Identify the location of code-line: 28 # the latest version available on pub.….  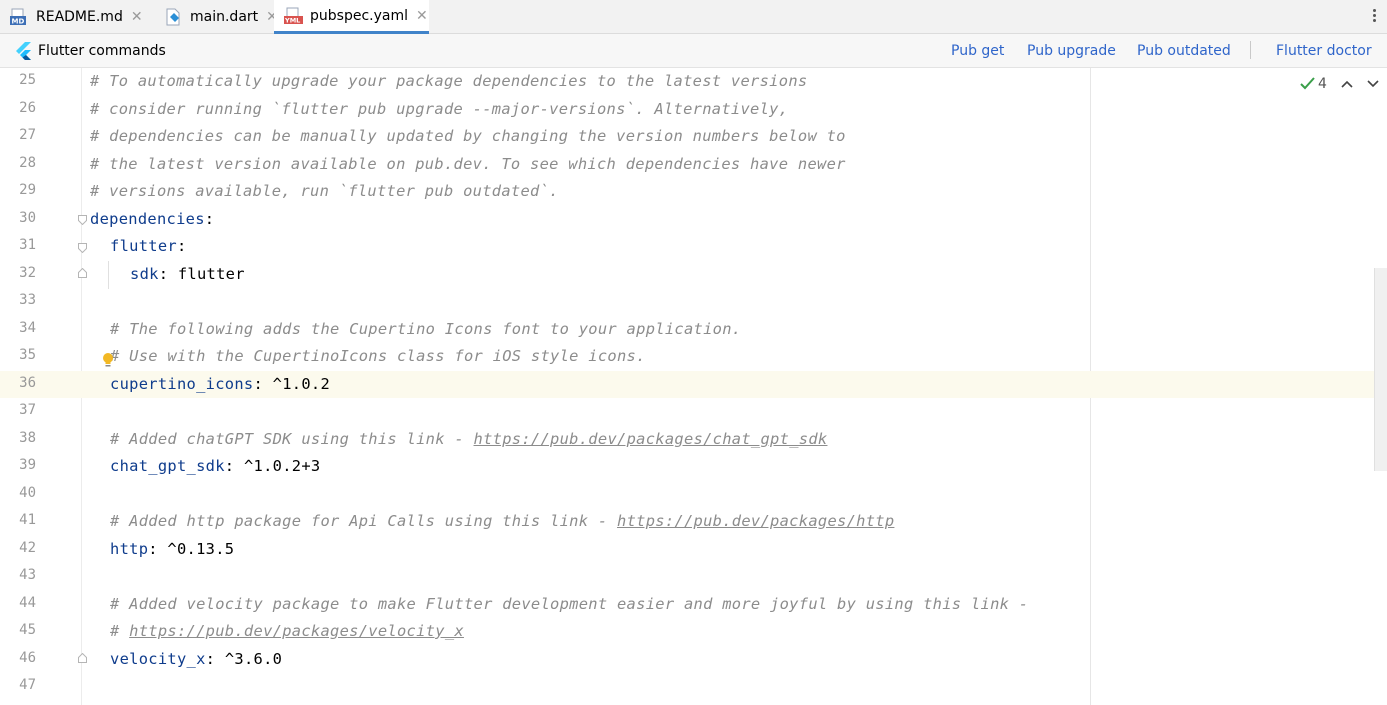
(693, 165).